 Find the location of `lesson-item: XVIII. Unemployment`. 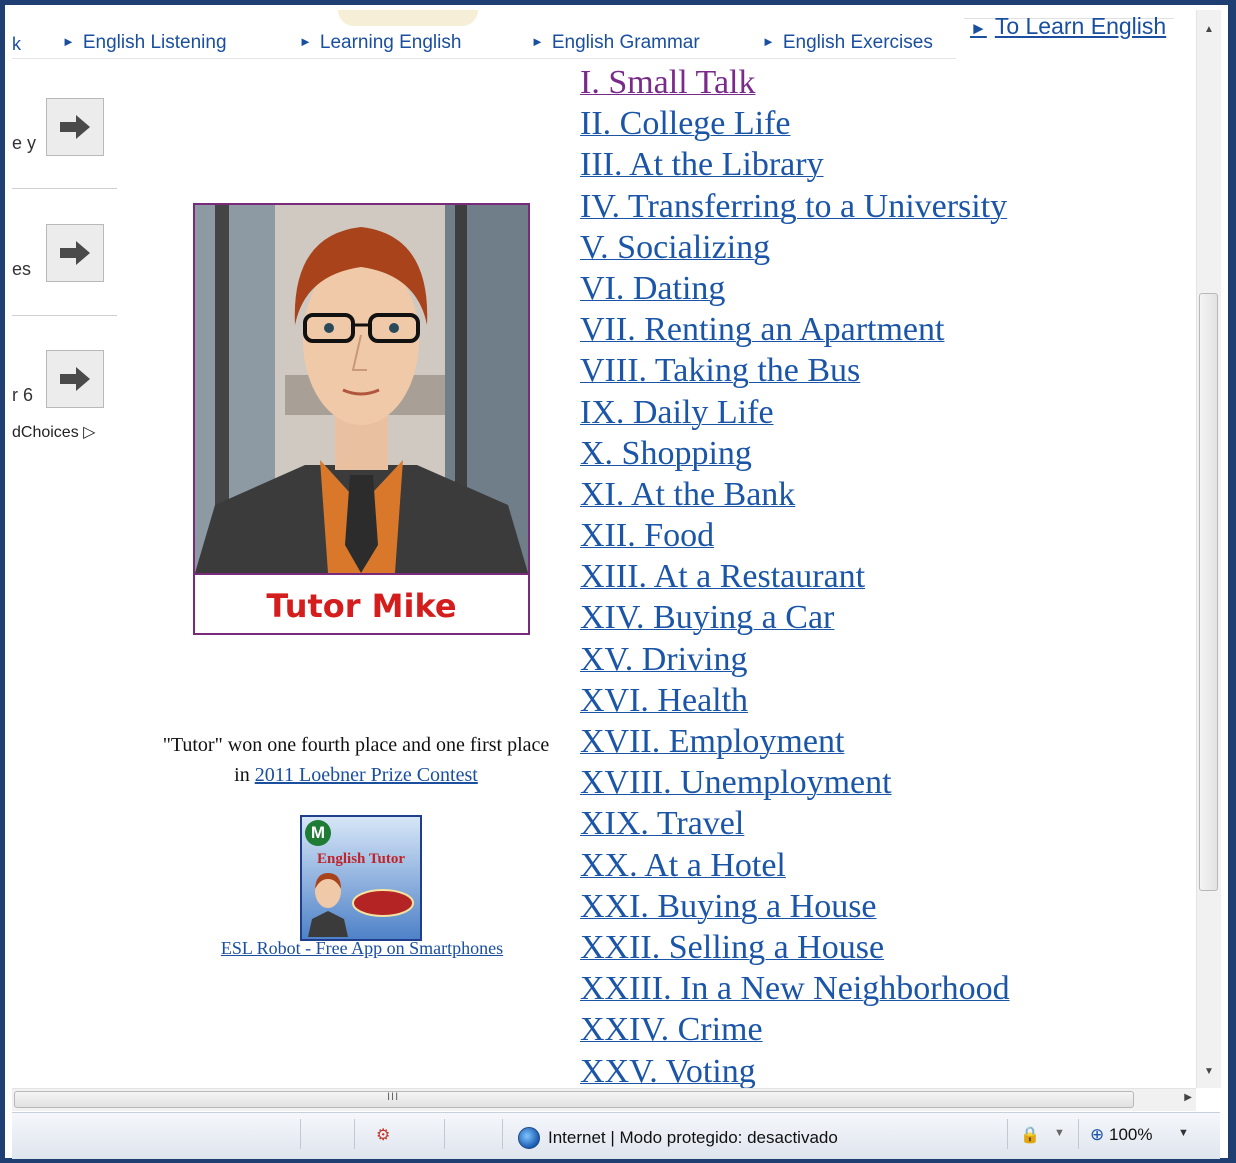

lesson-item: XVIII. Unemployment is located at coordinates (795, 782).